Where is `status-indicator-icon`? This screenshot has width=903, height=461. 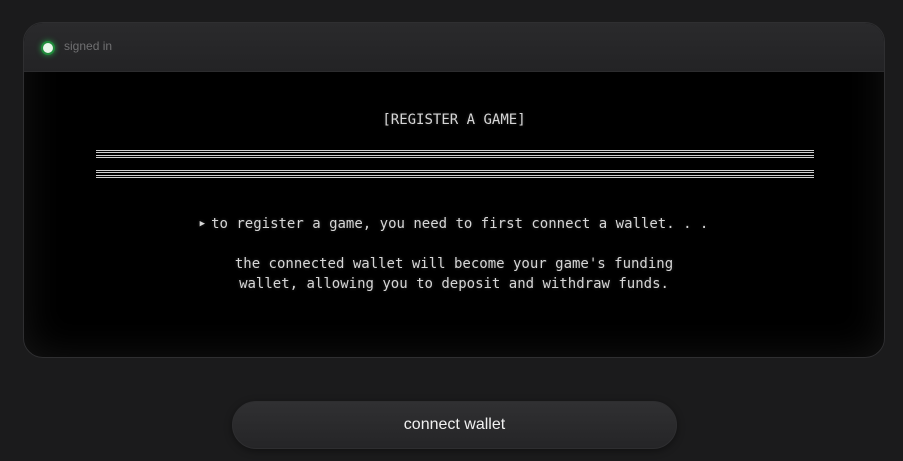
status-indicator-icon is located at coordinates (48, 48).